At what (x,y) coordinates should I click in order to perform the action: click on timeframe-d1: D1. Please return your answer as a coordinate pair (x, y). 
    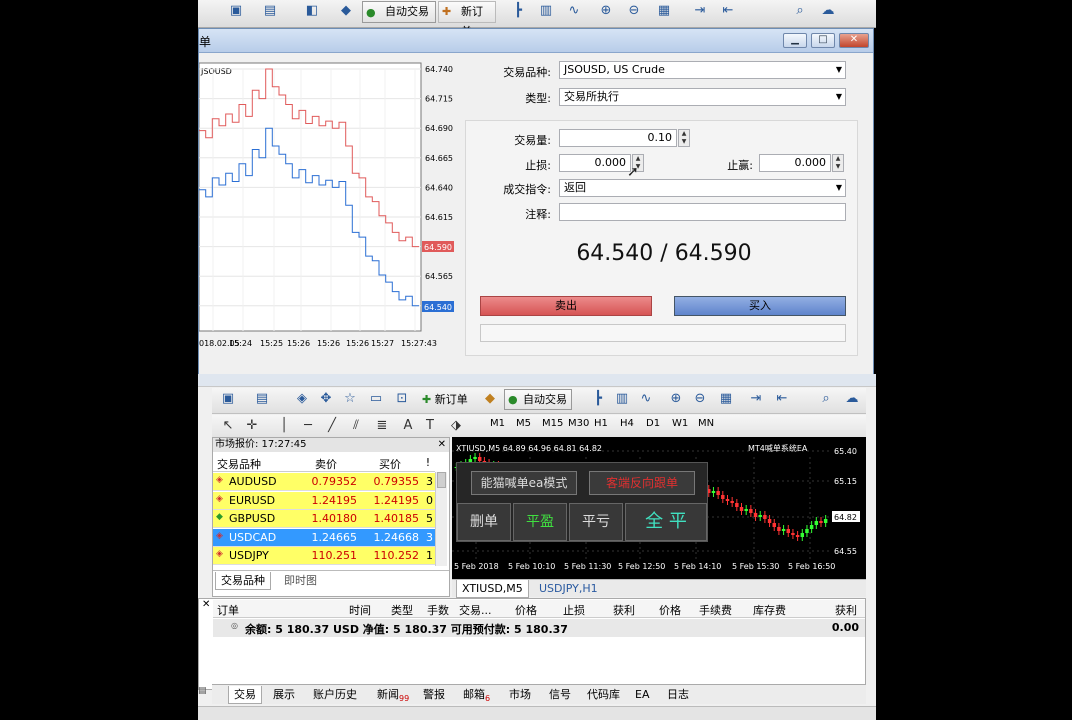
    Looking at the image, I should click on (653, 423).